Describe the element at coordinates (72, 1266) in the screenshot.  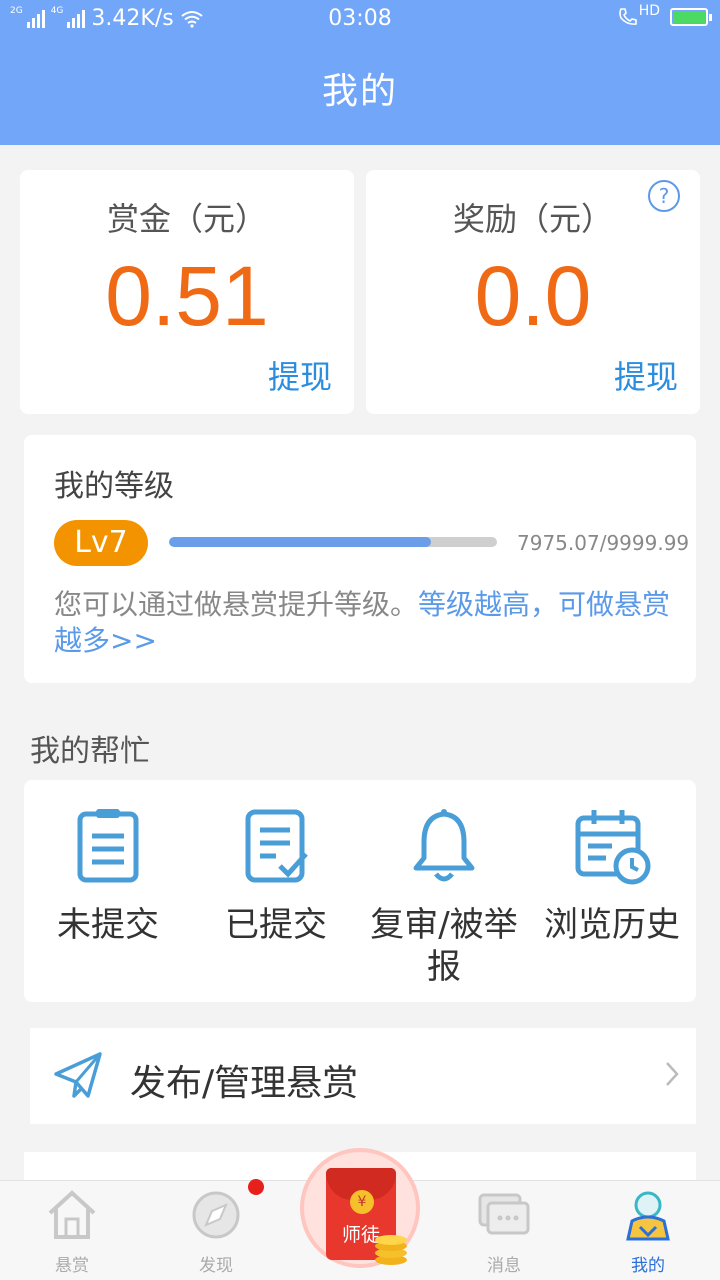
I see `nav-label: 悬赏` at that location.